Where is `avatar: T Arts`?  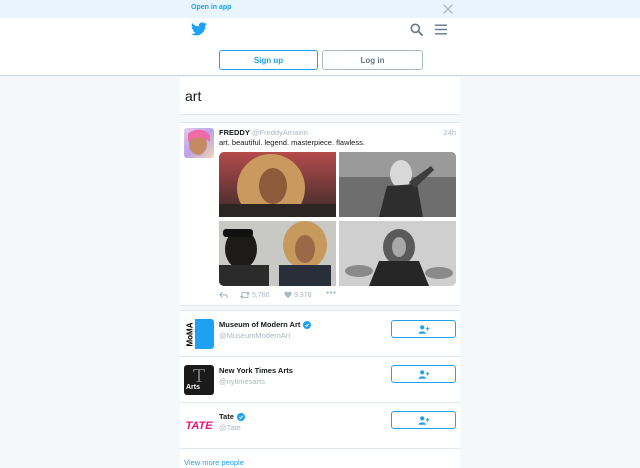
avatar: T Arts is located at coordinates (199, 380).